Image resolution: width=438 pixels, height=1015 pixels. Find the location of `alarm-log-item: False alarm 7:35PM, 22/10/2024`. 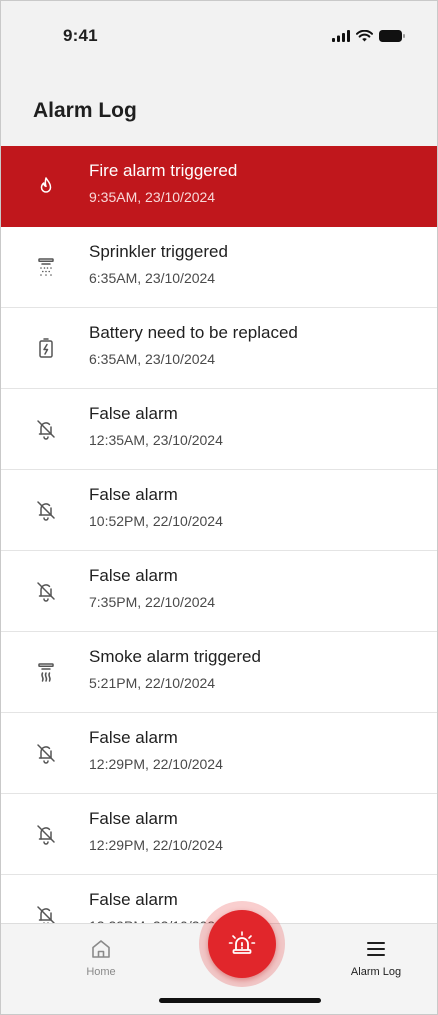

alarm-log-item: False alarm 7:35PM, 22/10/2024 is located at coordinates (219, 591).